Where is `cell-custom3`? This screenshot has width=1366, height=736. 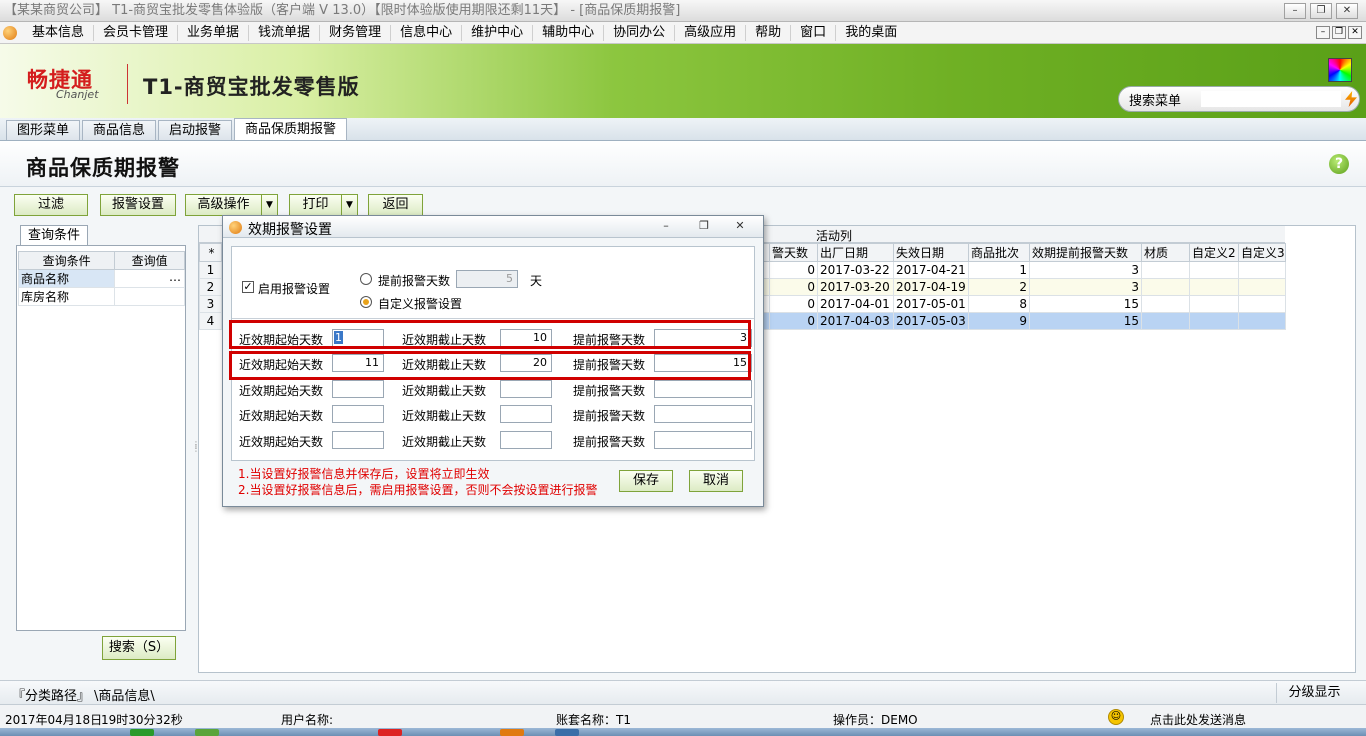
cell-custom3 is located at coordinates (1262, 270).